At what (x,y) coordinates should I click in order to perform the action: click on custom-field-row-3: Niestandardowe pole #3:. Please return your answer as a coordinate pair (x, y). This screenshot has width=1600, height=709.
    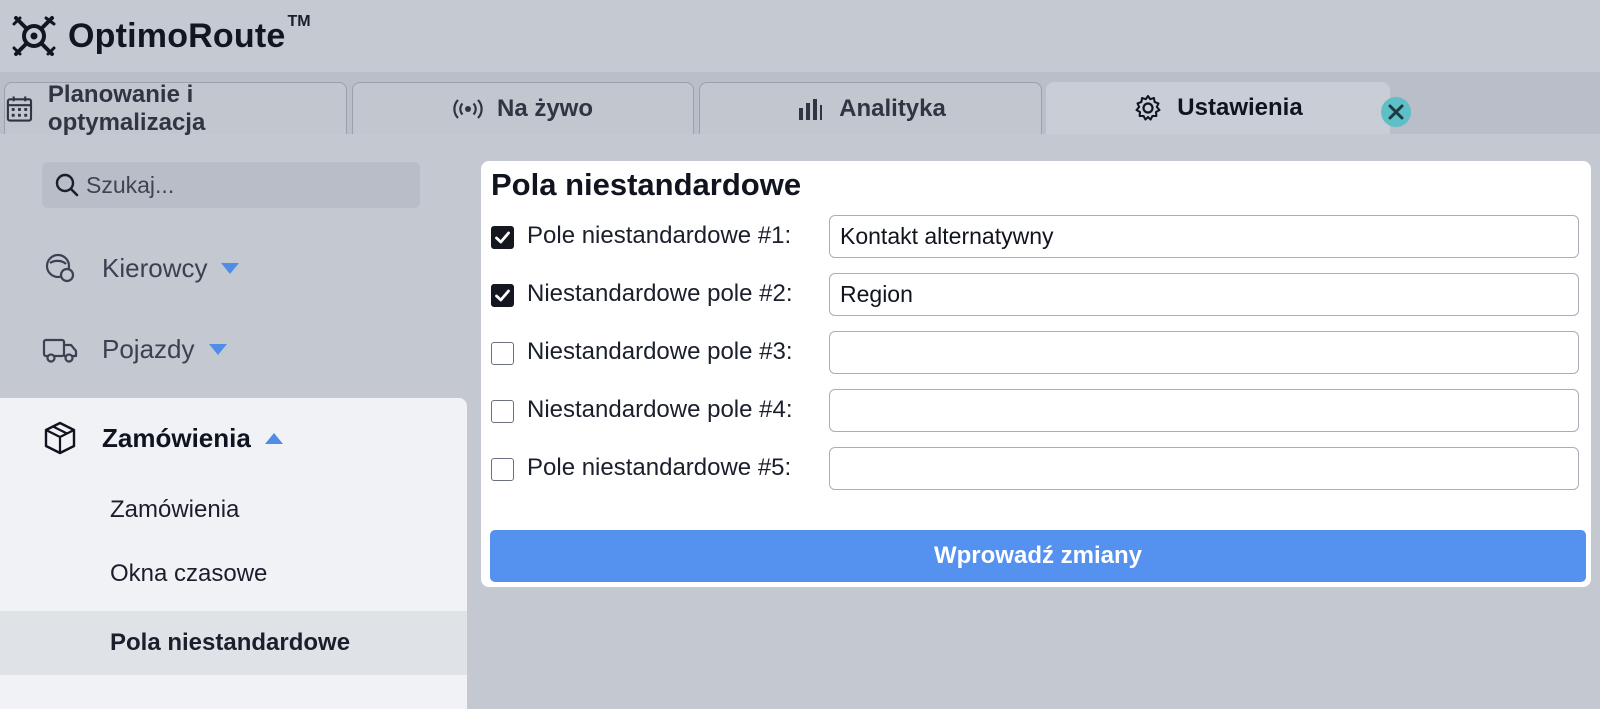
    Looking at the image, I should click on (1038, 355).